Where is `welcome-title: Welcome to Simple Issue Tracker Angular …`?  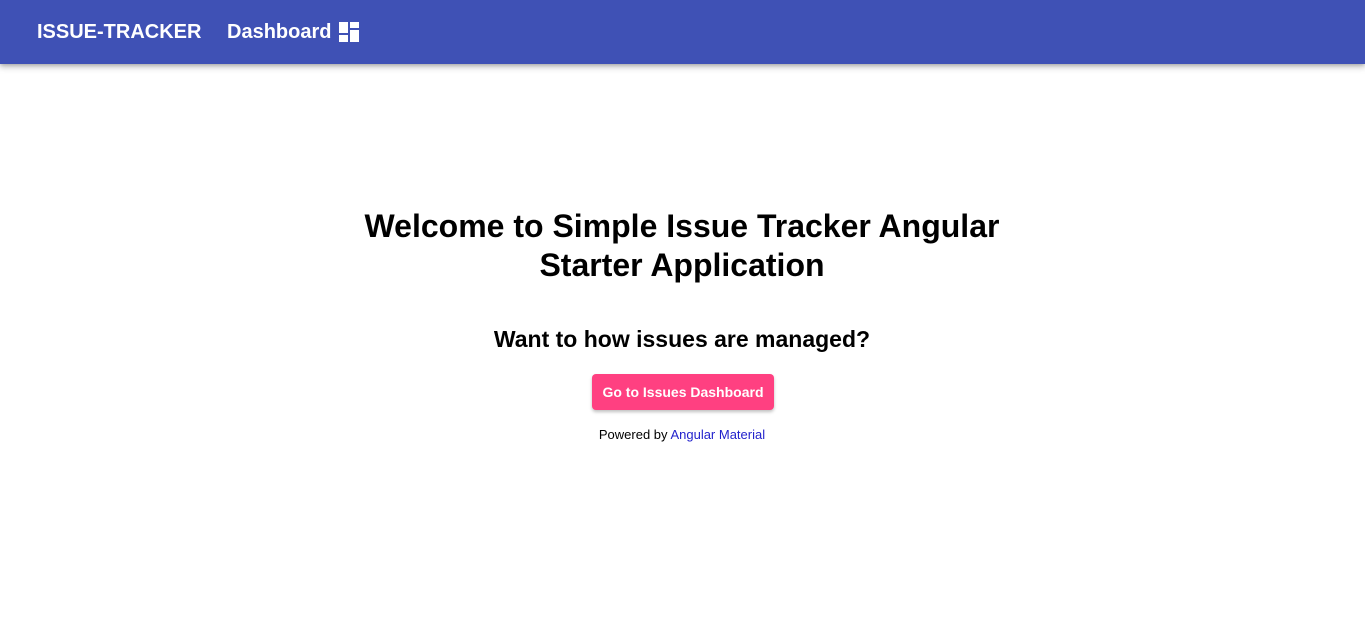
welcome-title: Welcome to Simple Issue Tracker Angular … is located at coordinates (682, 245).